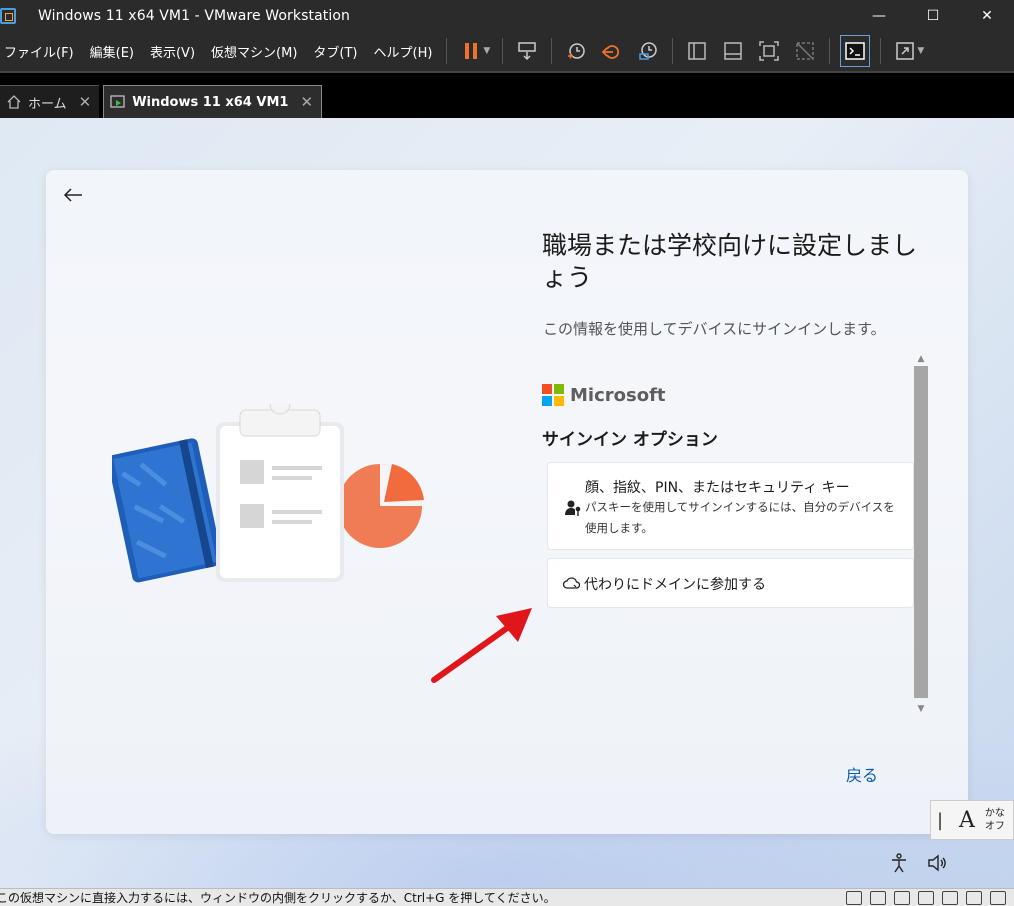 The width and height of the screenshot is (1014, 906). I want to click on printer-icon, so click(974, 898).